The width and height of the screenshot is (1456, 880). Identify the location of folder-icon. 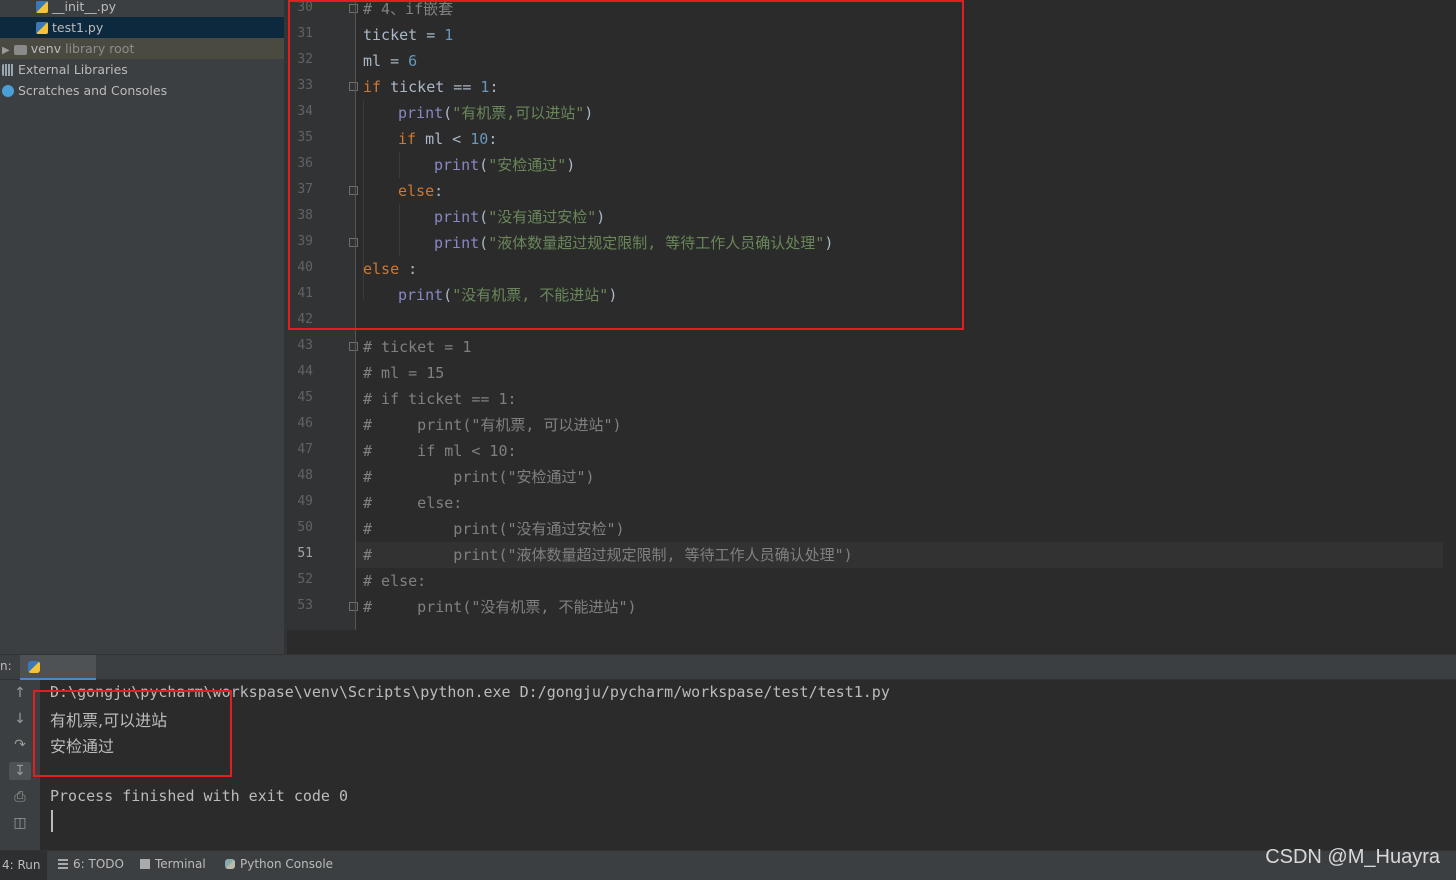
(20, 50).